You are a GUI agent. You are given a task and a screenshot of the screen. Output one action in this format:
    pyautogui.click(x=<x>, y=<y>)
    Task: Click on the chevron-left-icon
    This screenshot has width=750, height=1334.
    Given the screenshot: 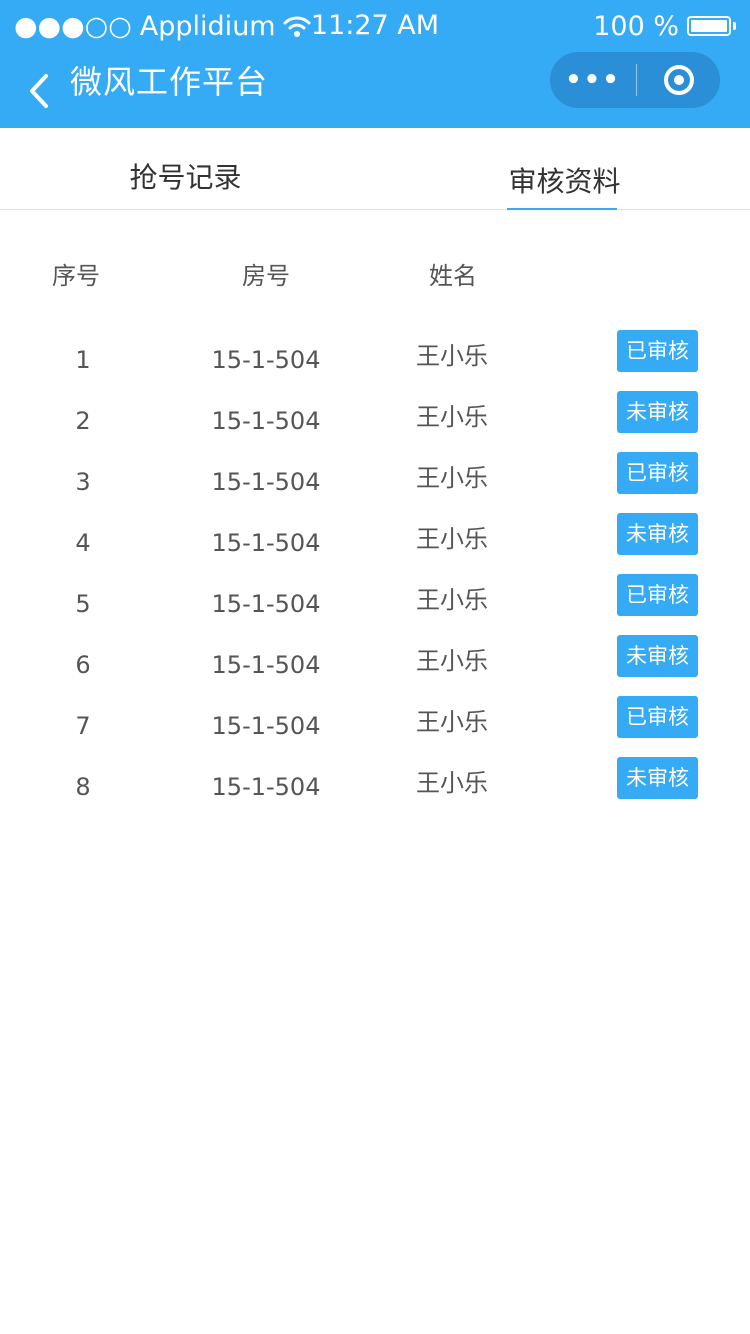 What is the action you would take?
    pyautogui.click(x=39, y=91)
    